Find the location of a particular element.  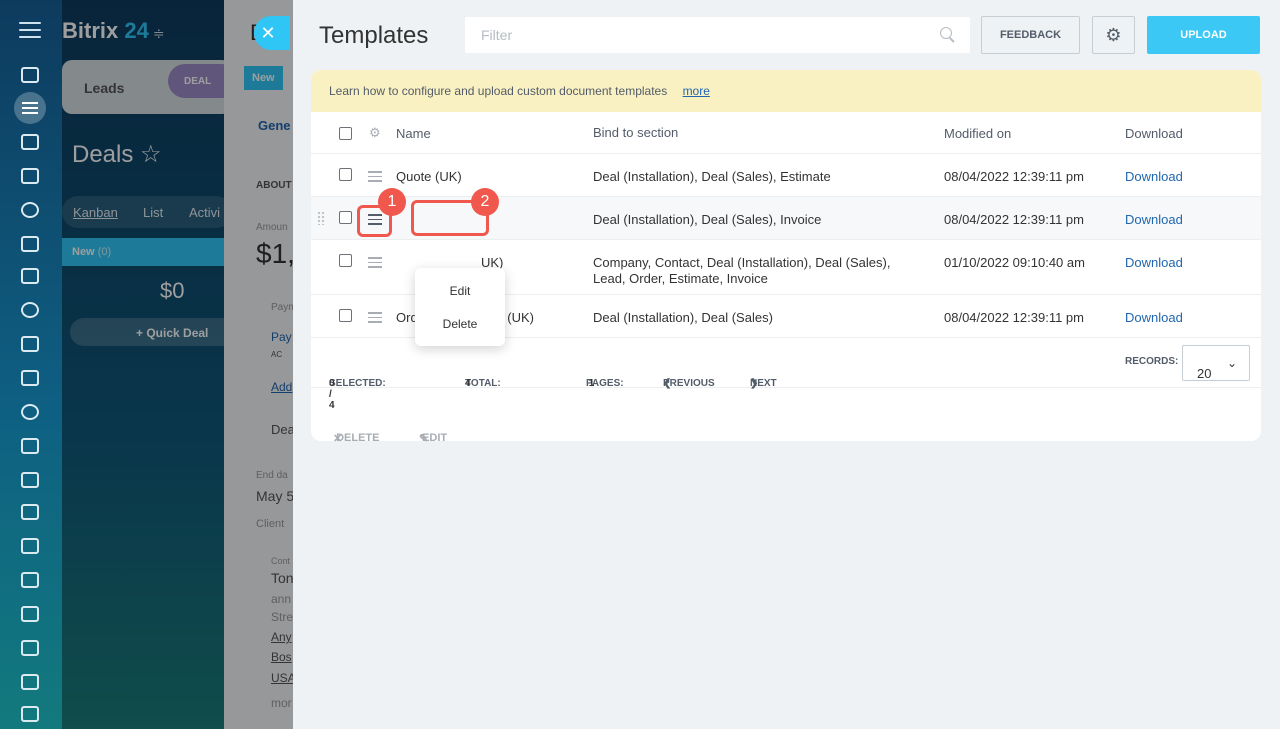

box-icon is located at coordinates (30, 714).